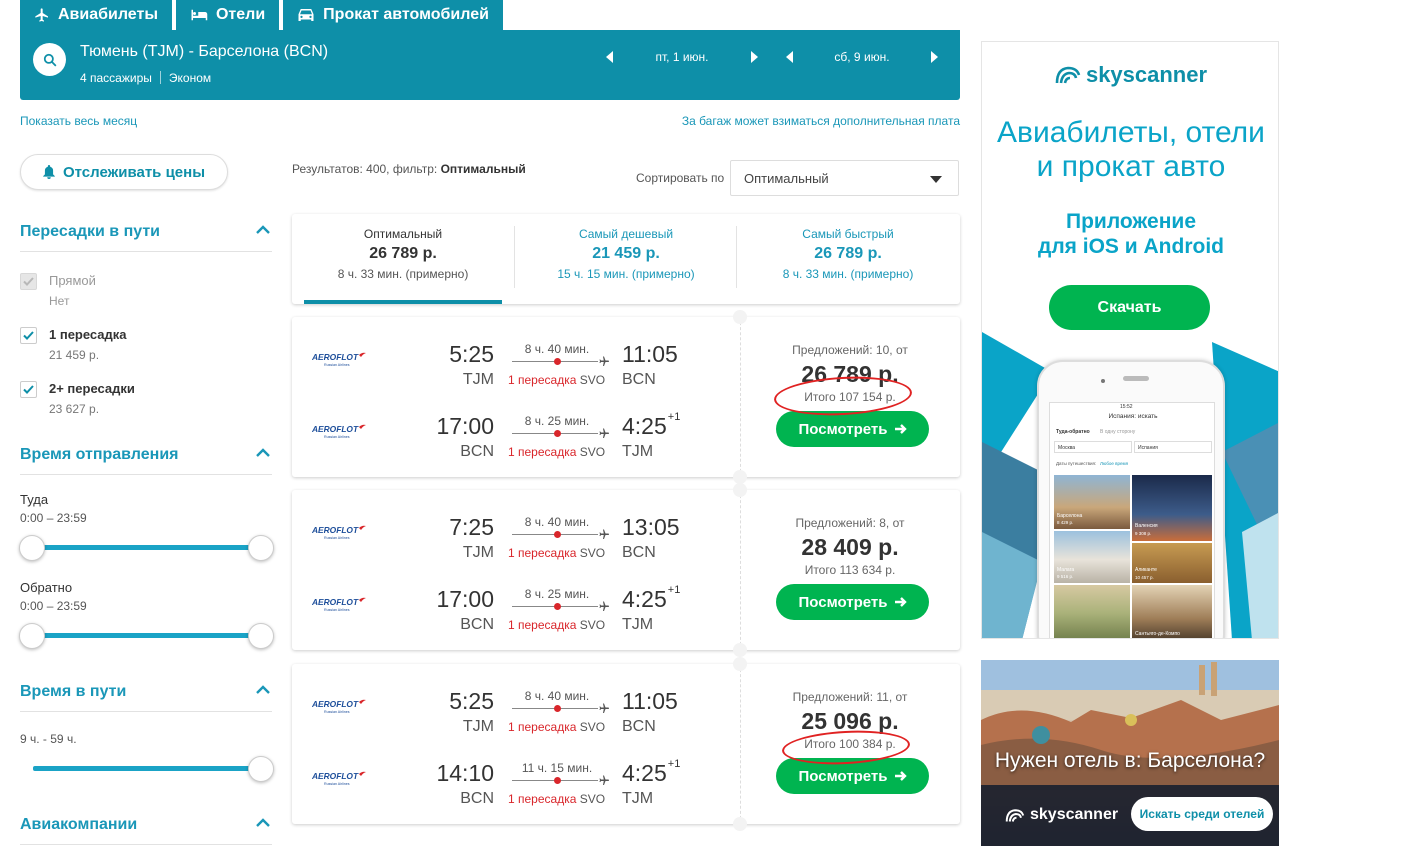 The image size is (1411, 846). What do you see at coordinates (1202, 814) in the screenshot?
I see `search-hotels-button: Искать среди отелей` at bounding box center [1202, 814].